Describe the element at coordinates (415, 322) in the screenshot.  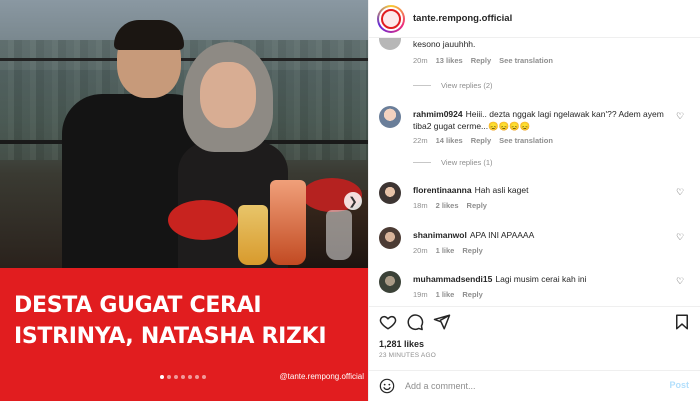
I see `comment-icon` at that location.